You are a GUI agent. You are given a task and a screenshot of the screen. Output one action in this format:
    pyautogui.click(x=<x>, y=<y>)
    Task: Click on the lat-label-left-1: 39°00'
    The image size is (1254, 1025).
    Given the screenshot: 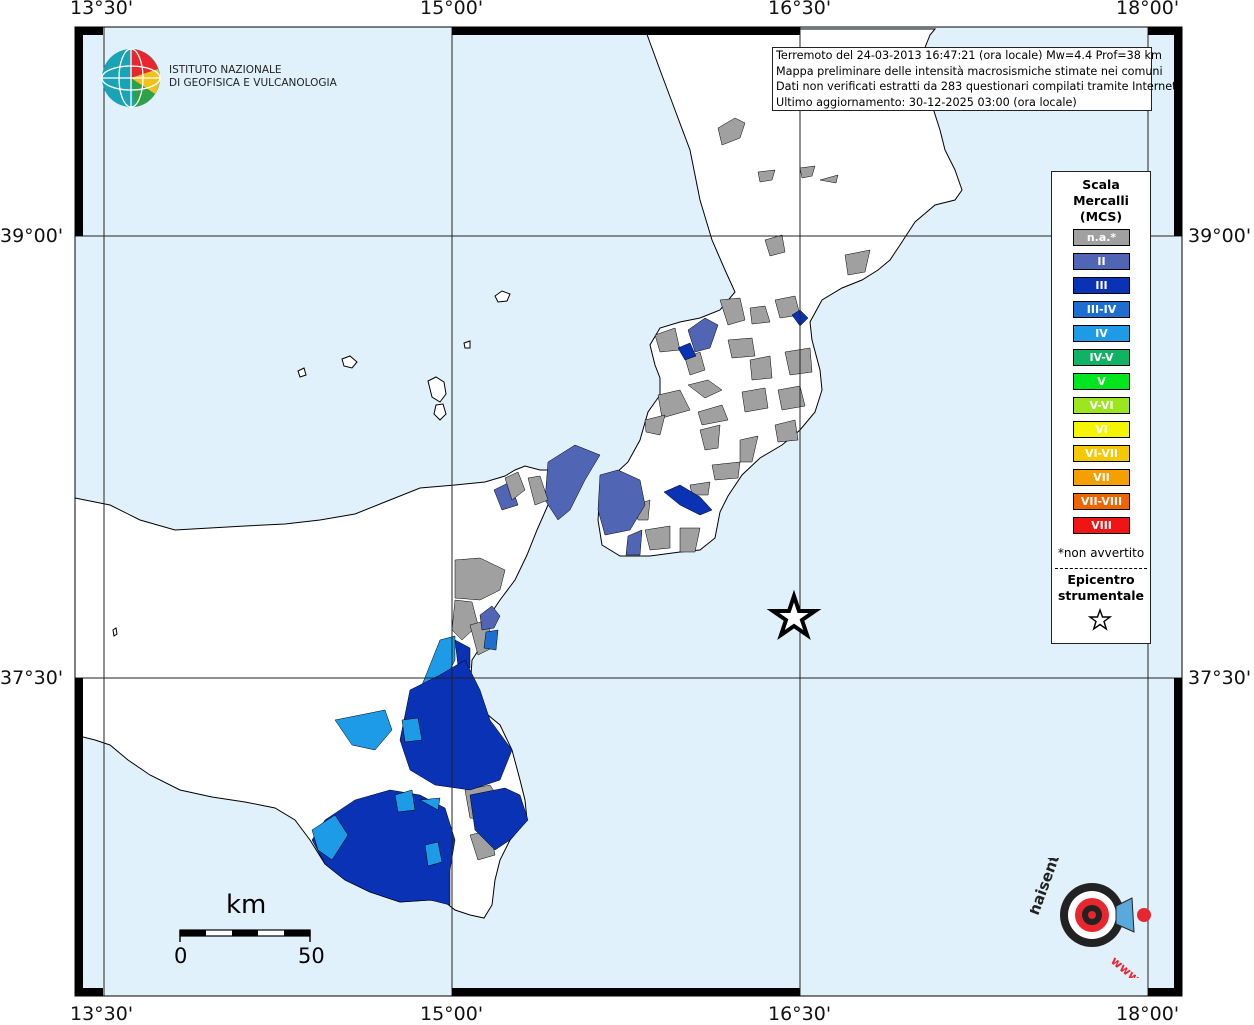 What is the action you would take?
    pyautogui.click(x=32, y=236)
    